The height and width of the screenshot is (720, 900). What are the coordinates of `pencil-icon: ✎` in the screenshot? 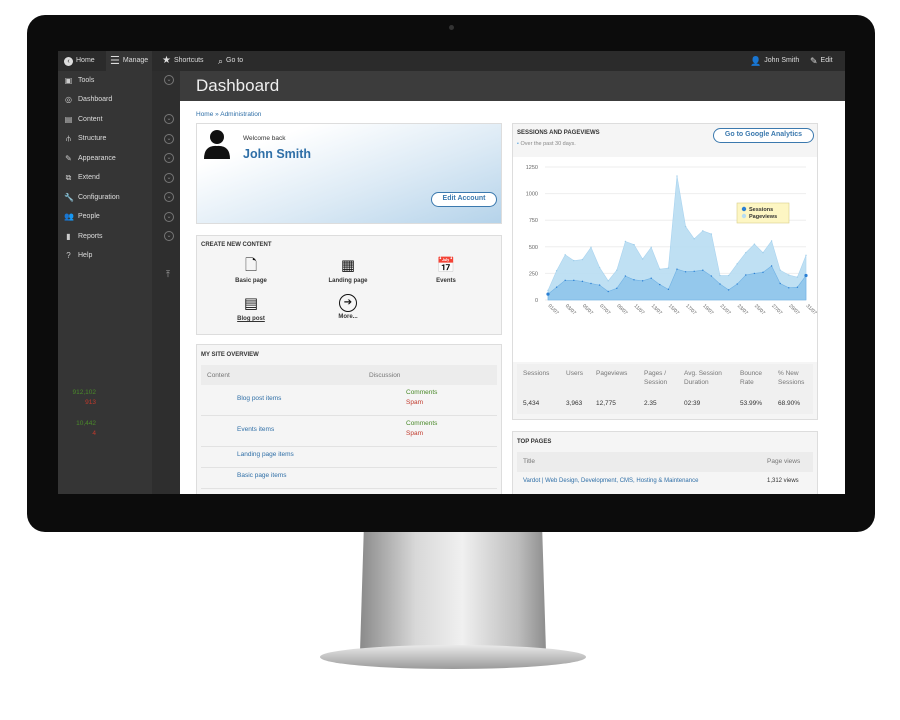 It's located at (814, 61).